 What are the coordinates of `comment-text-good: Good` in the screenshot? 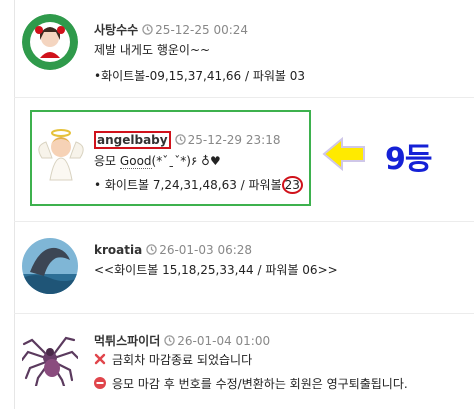 It's located at (135, 161).